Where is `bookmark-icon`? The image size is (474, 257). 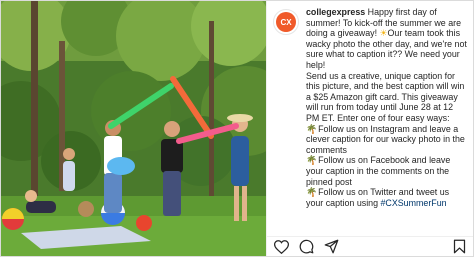
bookmark-icon is located at coordinates (459, 247).